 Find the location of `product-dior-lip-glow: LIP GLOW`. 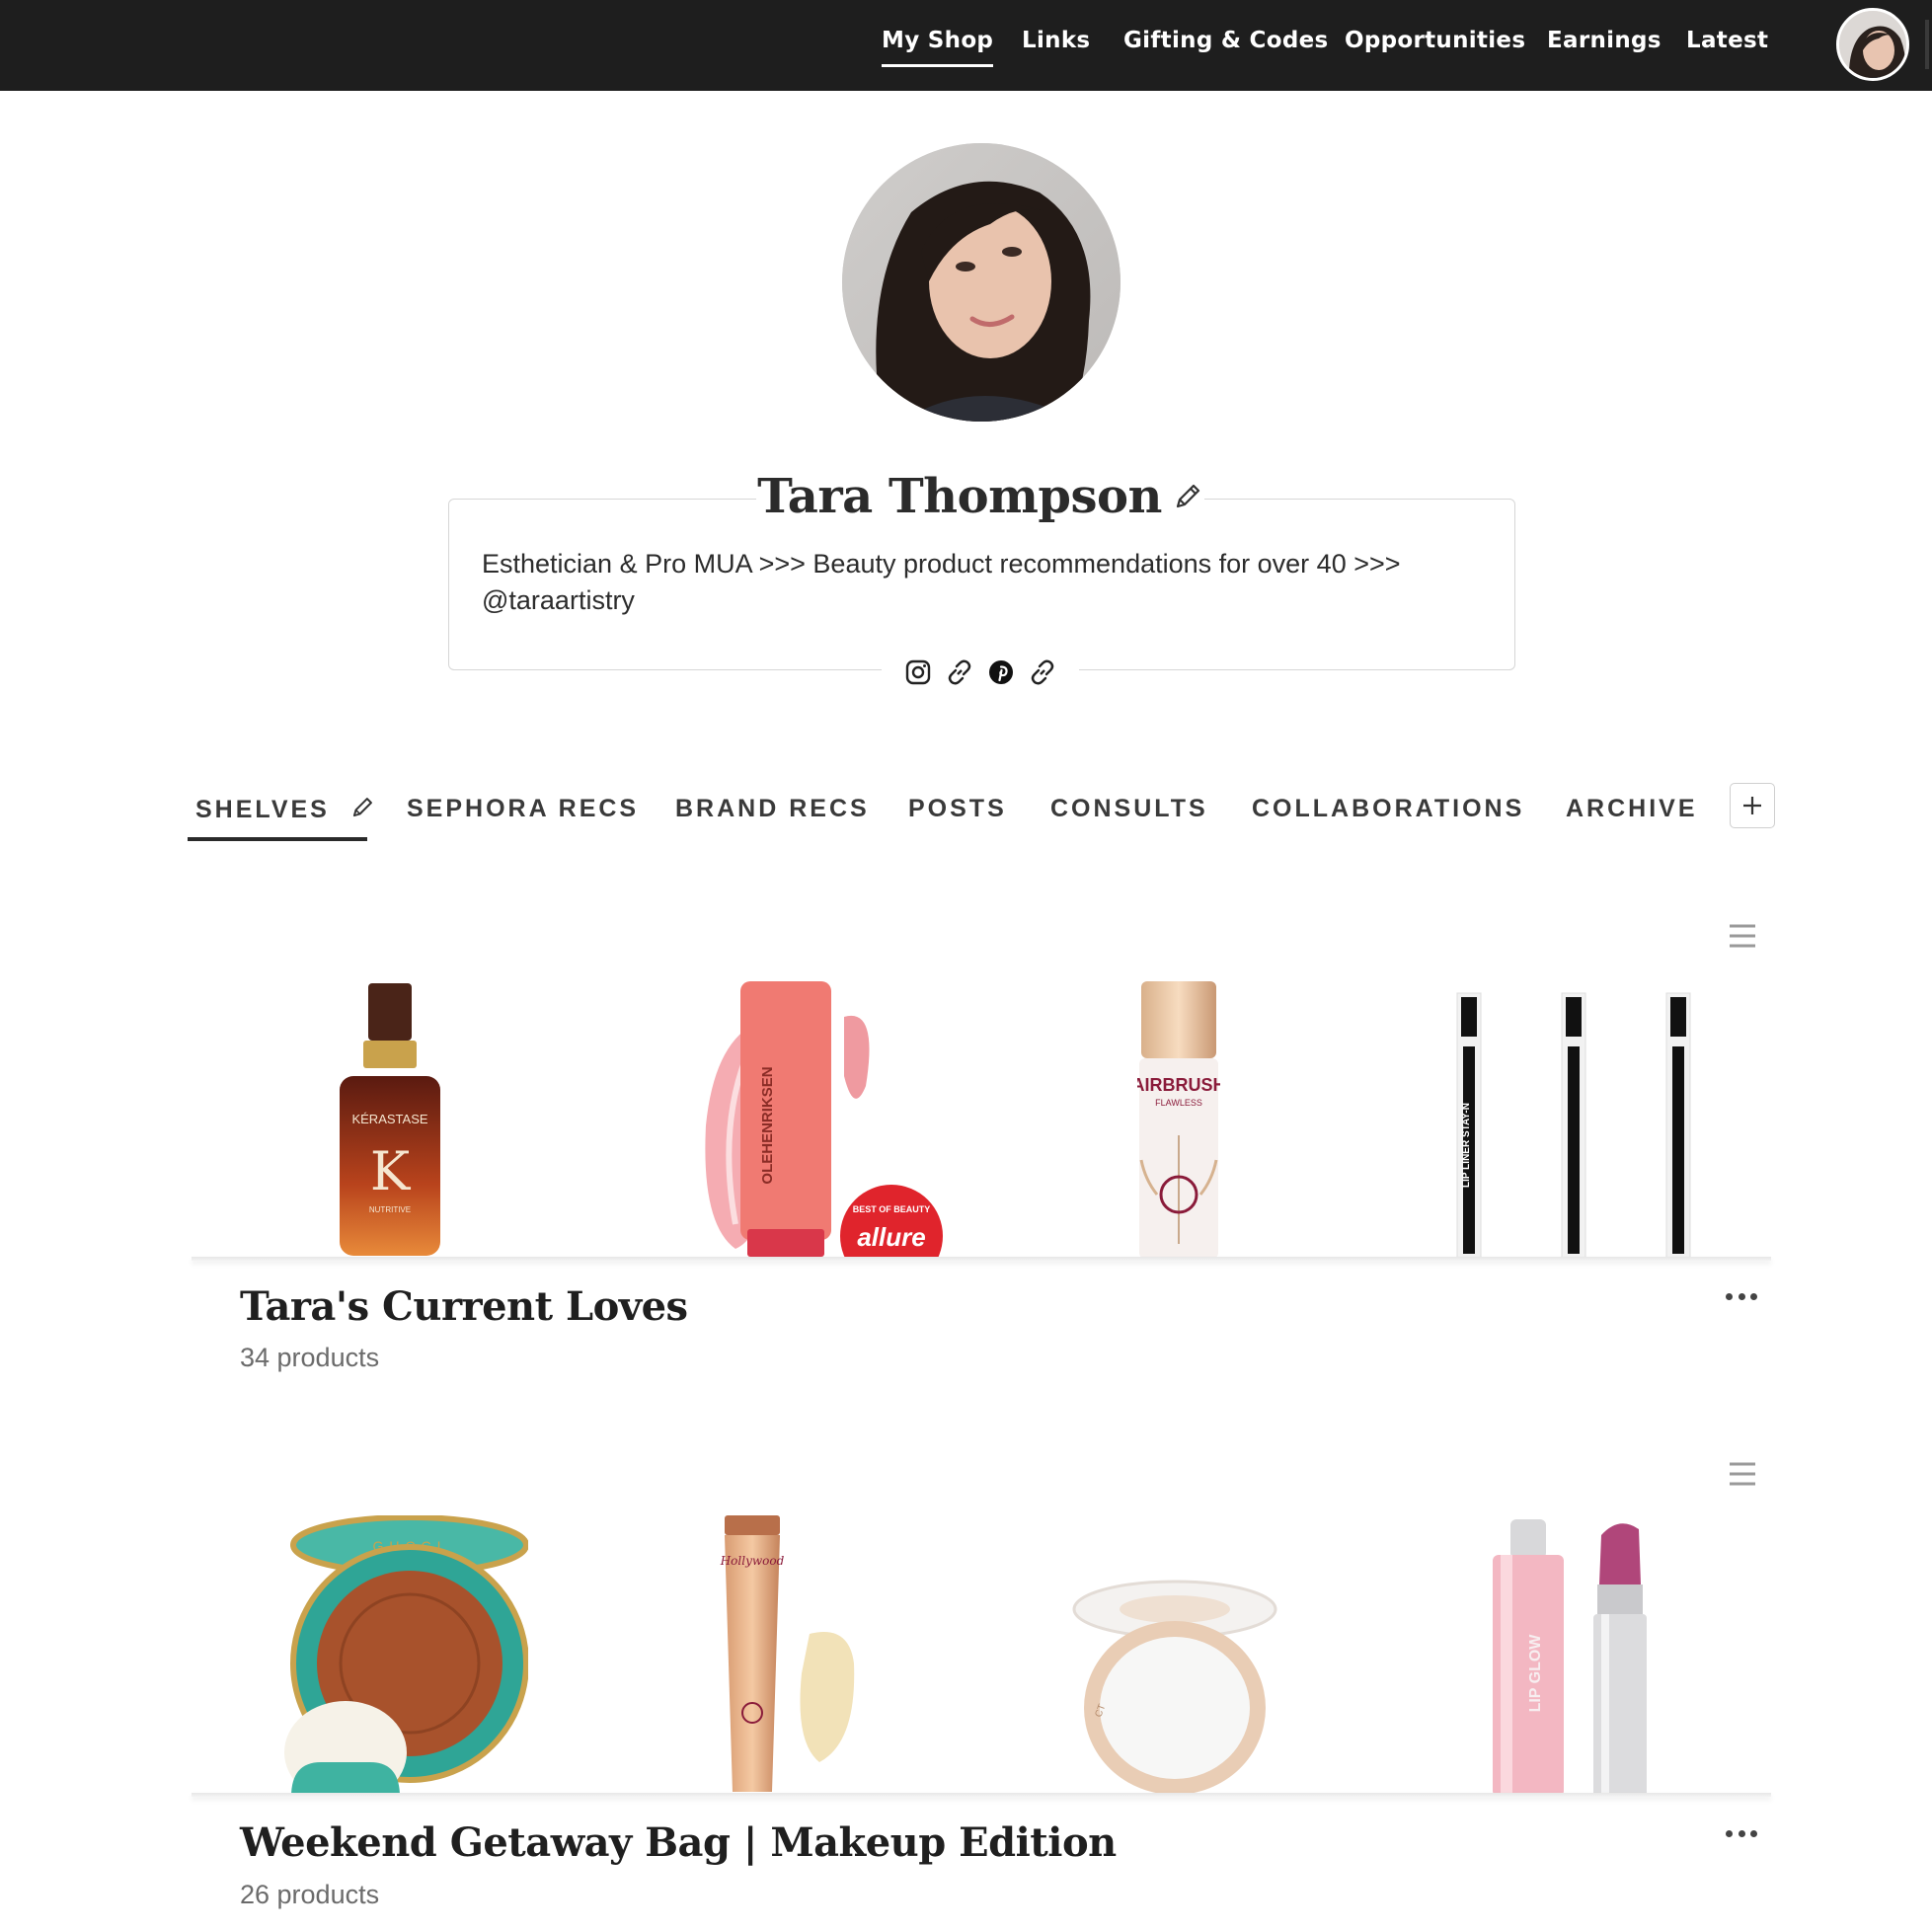

product-dior-lip-glow: LIP GLOW is located at coordinates (1575, 1656).